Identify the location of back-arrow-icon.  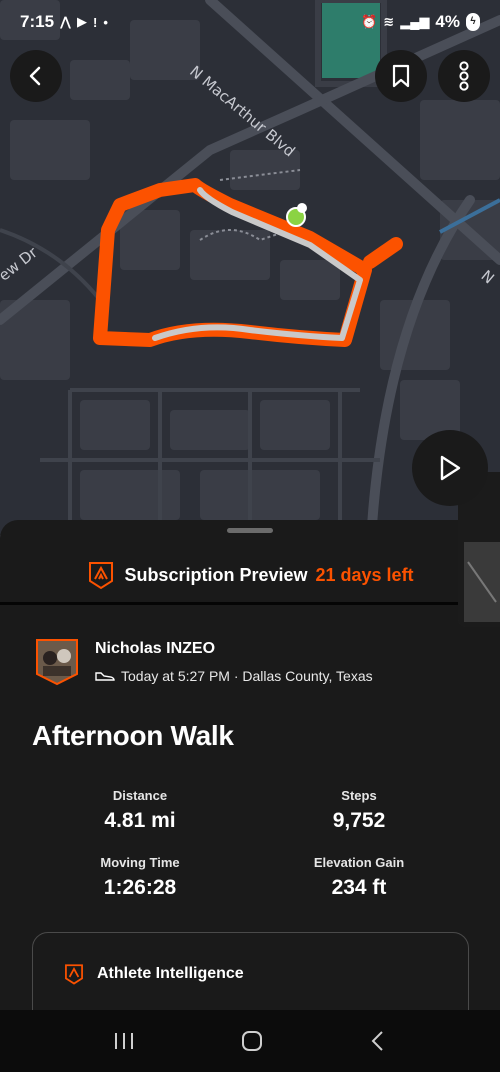
(35, 76).